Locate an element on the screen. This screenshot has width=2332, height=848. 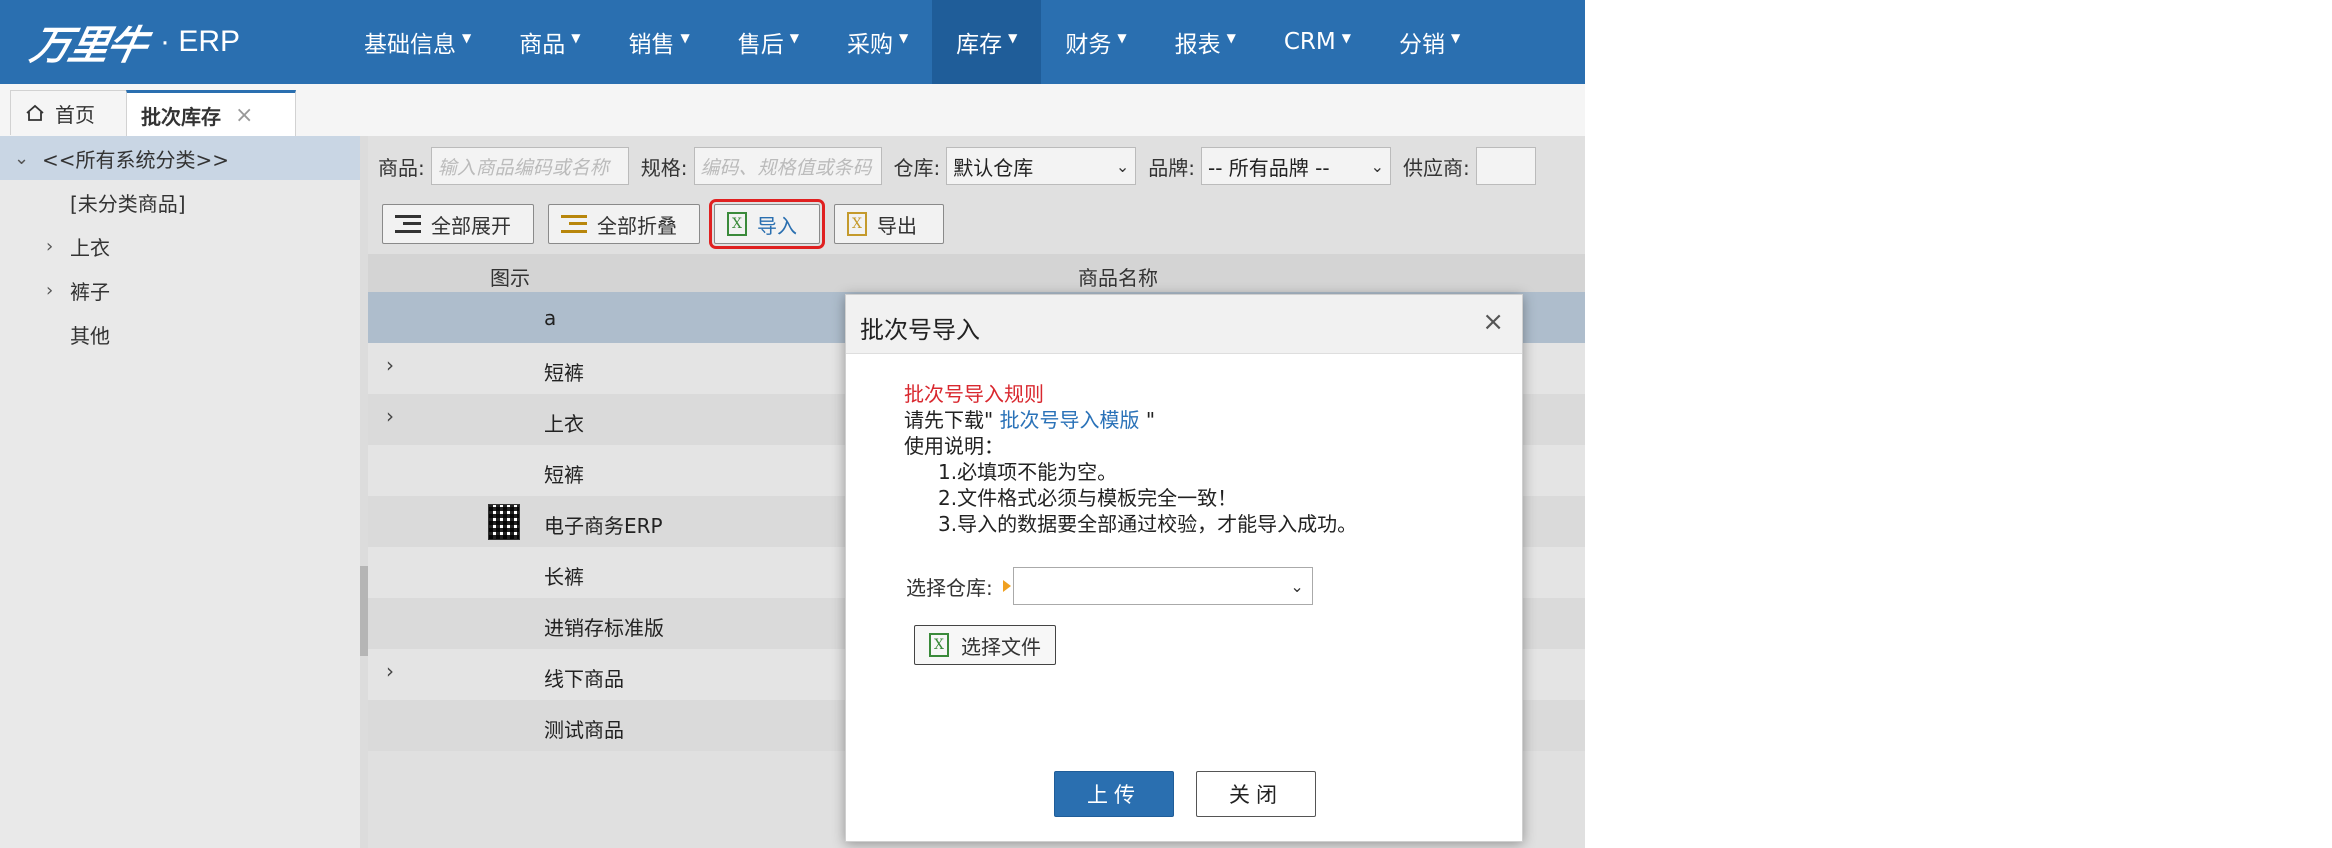
select-warehouse-label: 选择仓库: is located at coordinates (949, 587).